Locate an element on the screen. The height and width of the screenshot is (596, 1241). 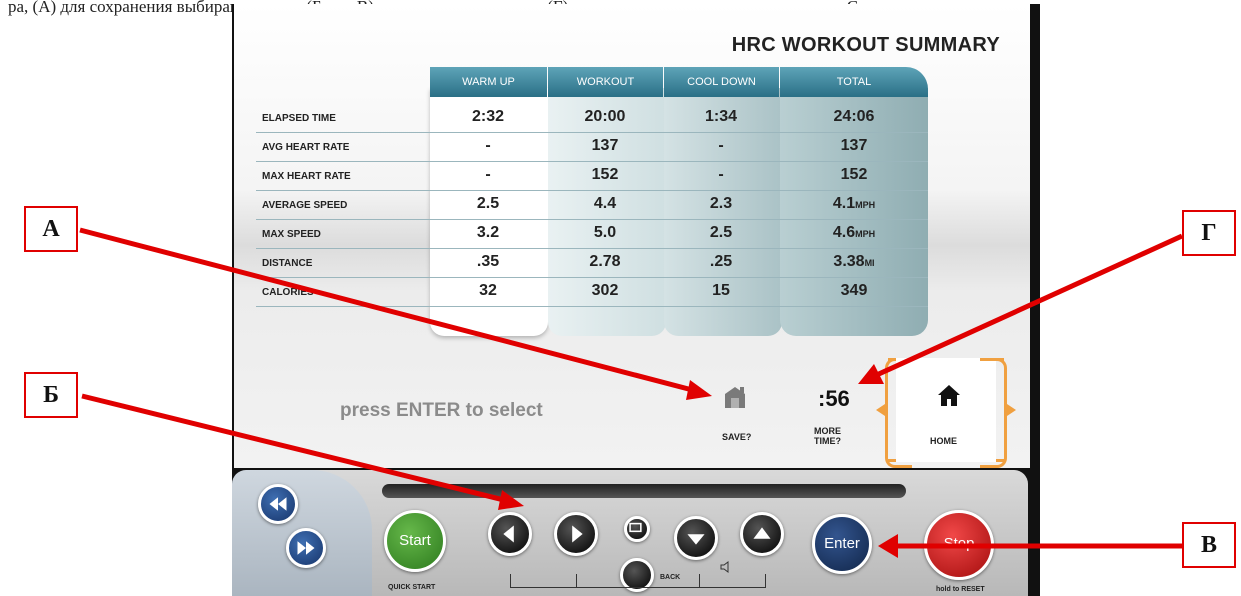
row-label: ELAPSED TIME is located at coordinates (299, 118).